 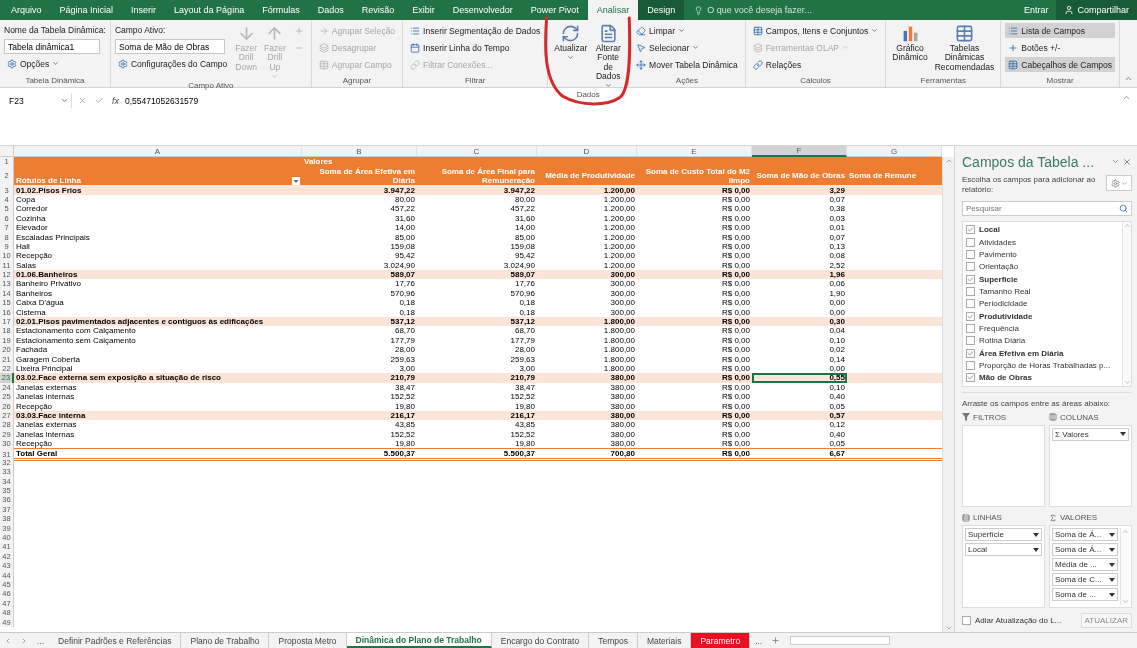 I want to click on ribbon-button: Gráfico Dinâmico, so click(x=910, y=43).